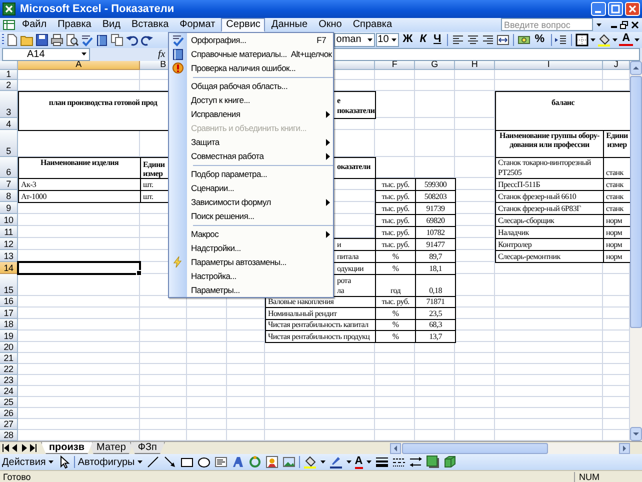 Image resolution: width=642 pixels, height=482 pixels. What do you see at coordinates (9, 24) in the screenshot?
I see `spreadsheet-icon` at bounding box center [9, 24].